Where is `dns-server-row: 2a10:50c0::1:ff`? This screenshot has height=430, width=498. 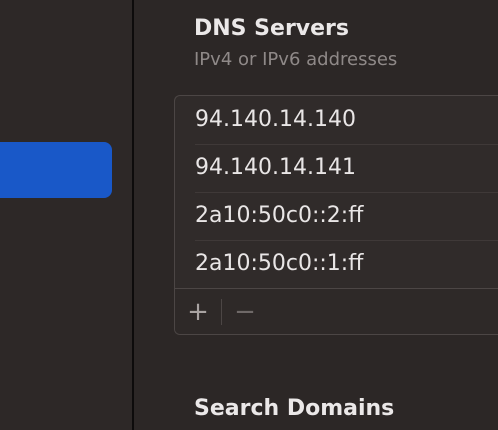
dns-server-row: 2a10:50c0::1:ff is located at coordinates (346, 264).